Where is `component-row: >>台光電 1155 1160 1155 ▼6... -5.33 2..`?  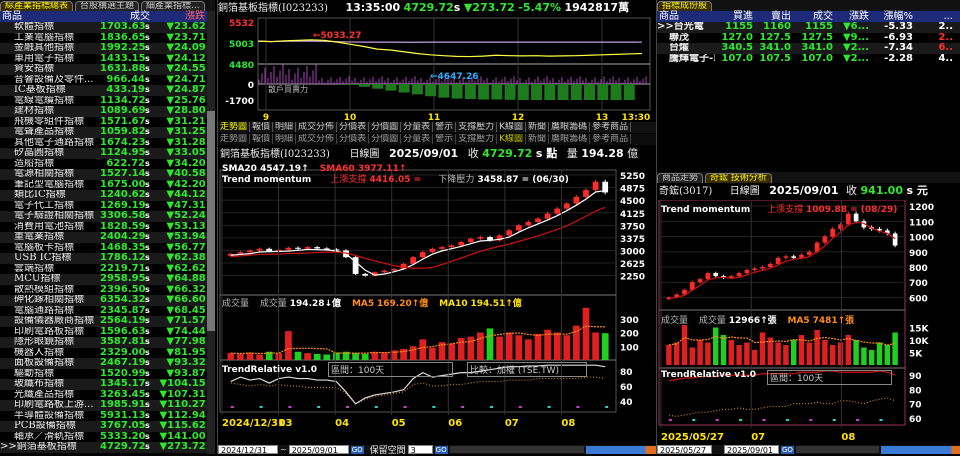 component-row: >>台光電 1155 1160 1155 ▼6... -5.33 2.. is located at coordinates (808, 27).